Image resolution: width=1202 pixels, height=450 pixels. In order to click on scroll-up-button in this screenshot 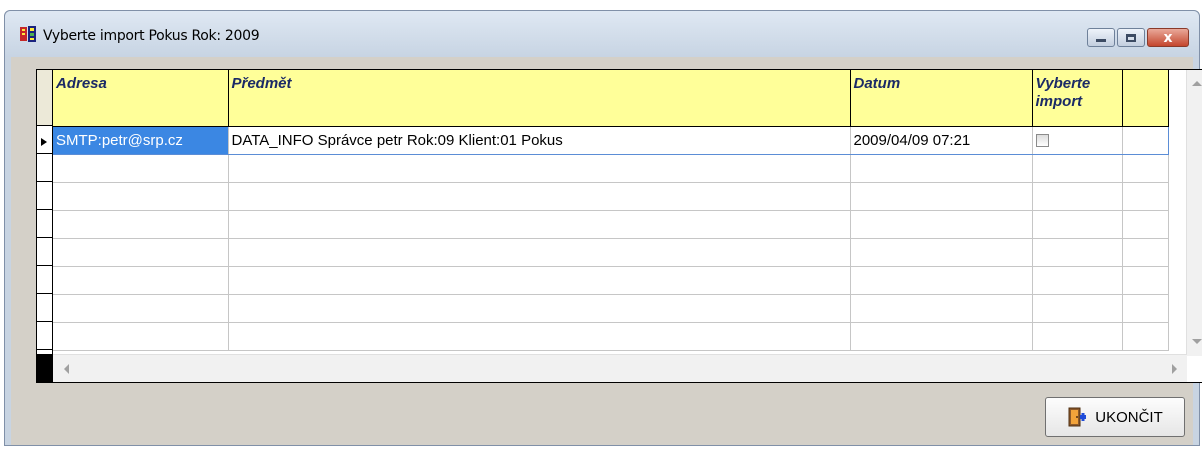, I will do `click(1195, 83)`.